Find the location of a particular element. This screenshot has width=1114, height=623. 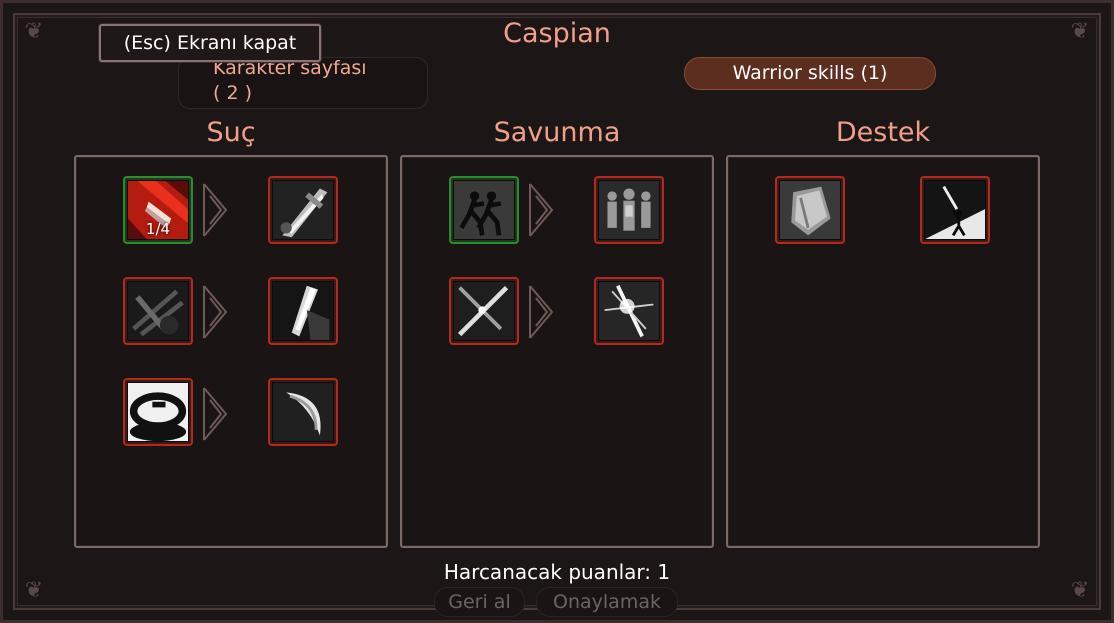

points-to-spend: Harcanacak puanlar: 1 is located at coordinates (557, 572).